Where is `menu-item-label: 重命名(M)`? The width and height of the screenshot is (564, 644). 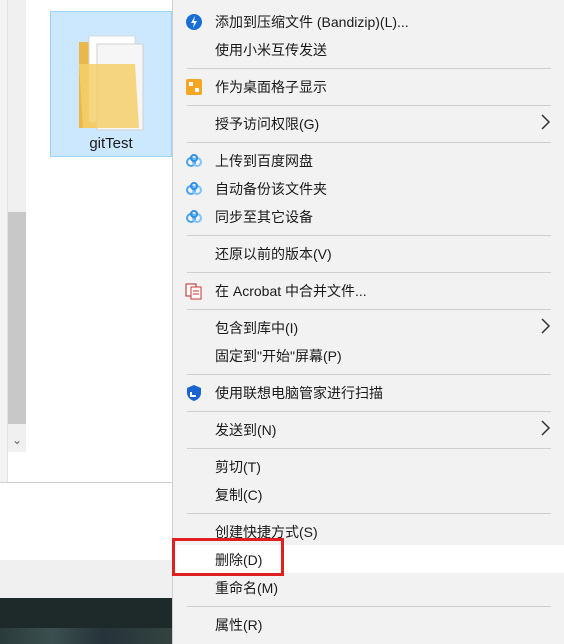 menu-item-label: 重命名(M) is located at coordinates (246, 588).